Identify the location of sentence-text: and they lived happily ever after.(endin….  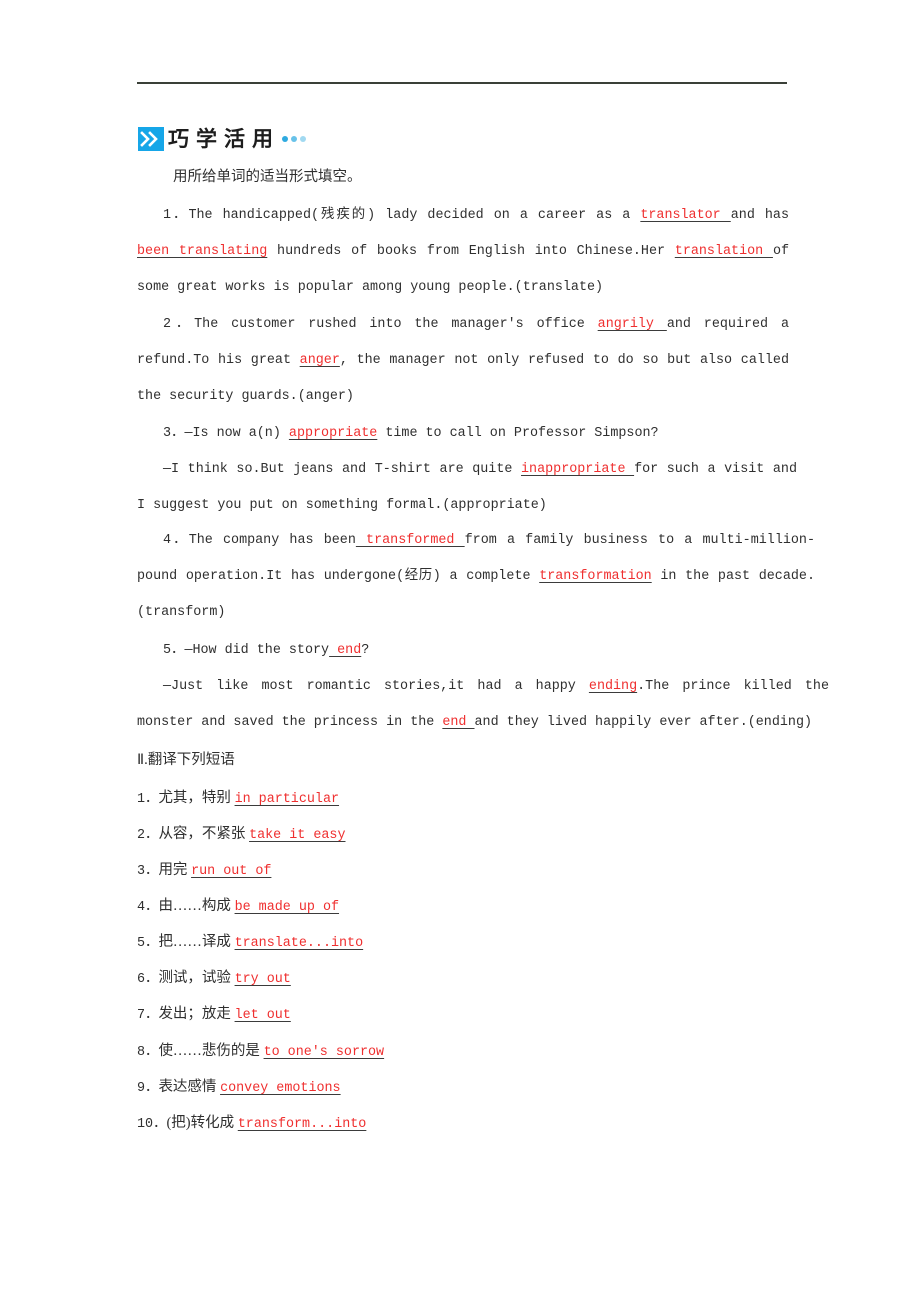
(643, 722).